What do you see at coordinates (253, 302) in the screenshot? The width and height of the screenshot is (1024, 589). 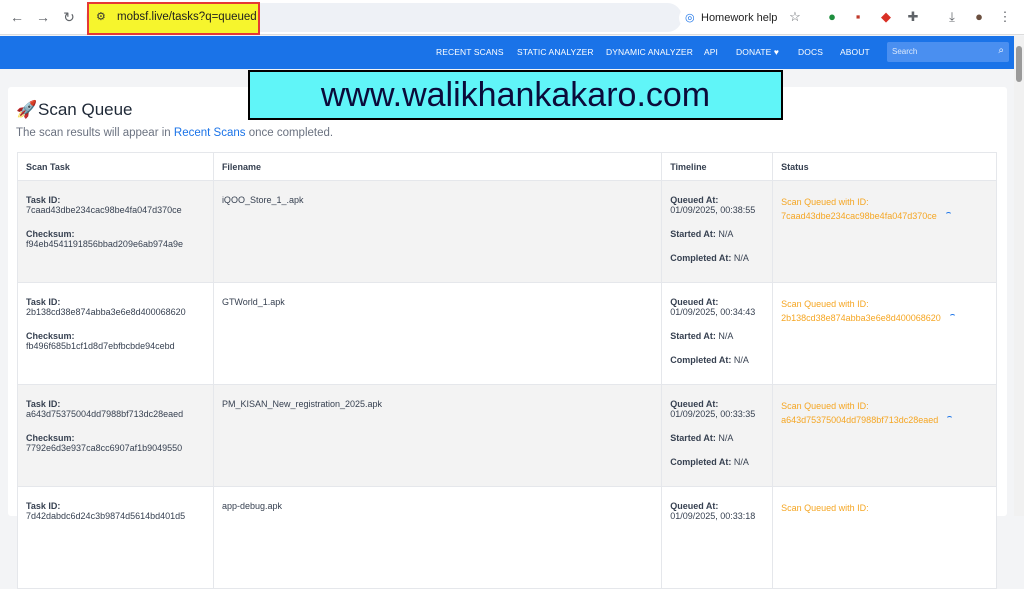 I see `filename-value: GTWorld_1.apk` at bounding box center [253, 302].